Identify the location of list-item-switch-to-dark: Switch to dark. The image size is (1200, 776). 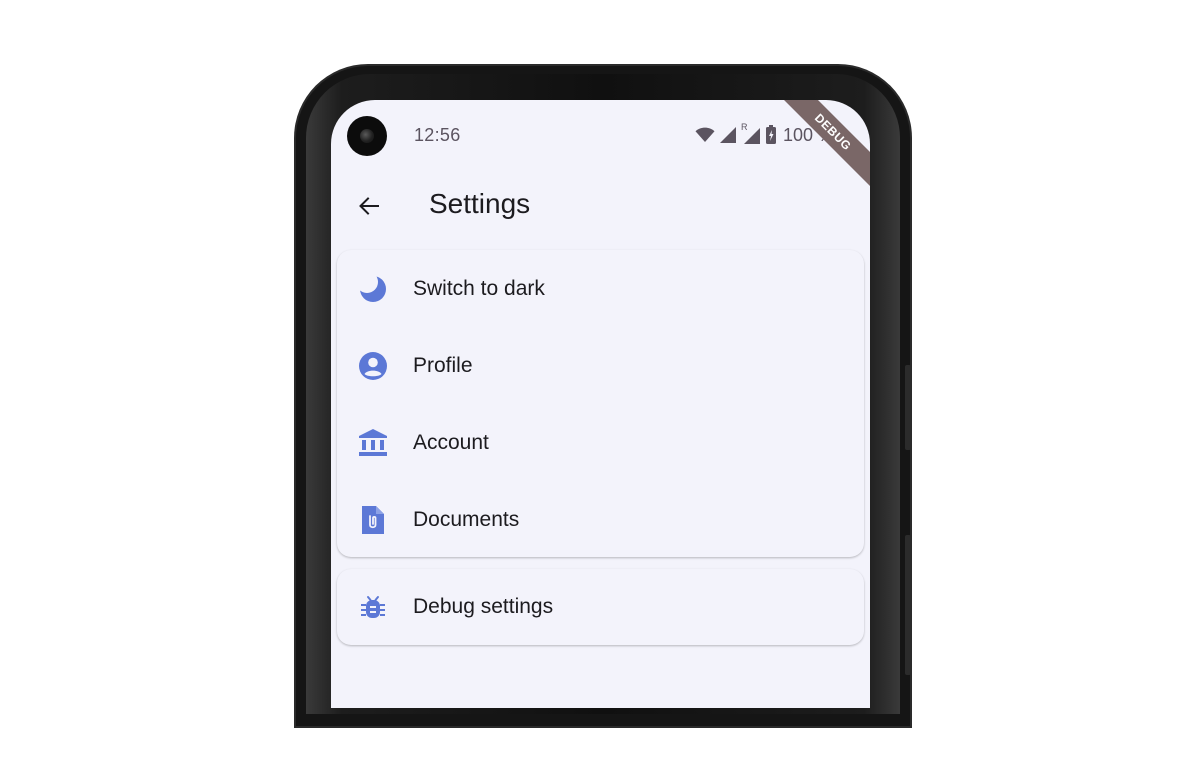
(600, 288).